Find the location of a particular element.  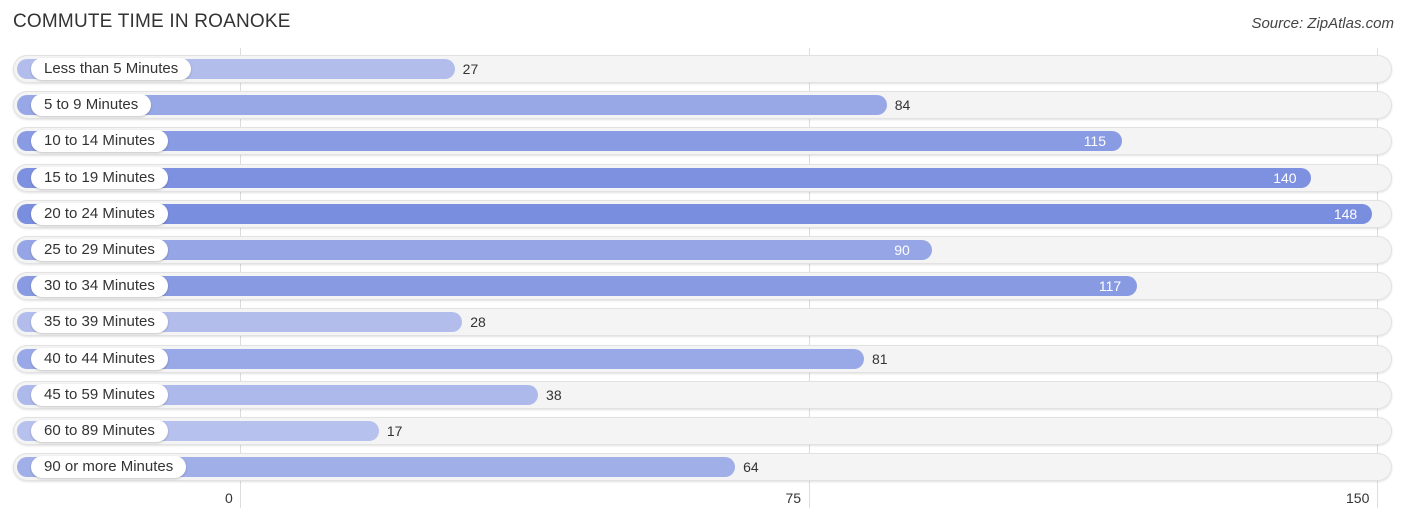

value-label: 148 is located at coordinates (1345, 213).